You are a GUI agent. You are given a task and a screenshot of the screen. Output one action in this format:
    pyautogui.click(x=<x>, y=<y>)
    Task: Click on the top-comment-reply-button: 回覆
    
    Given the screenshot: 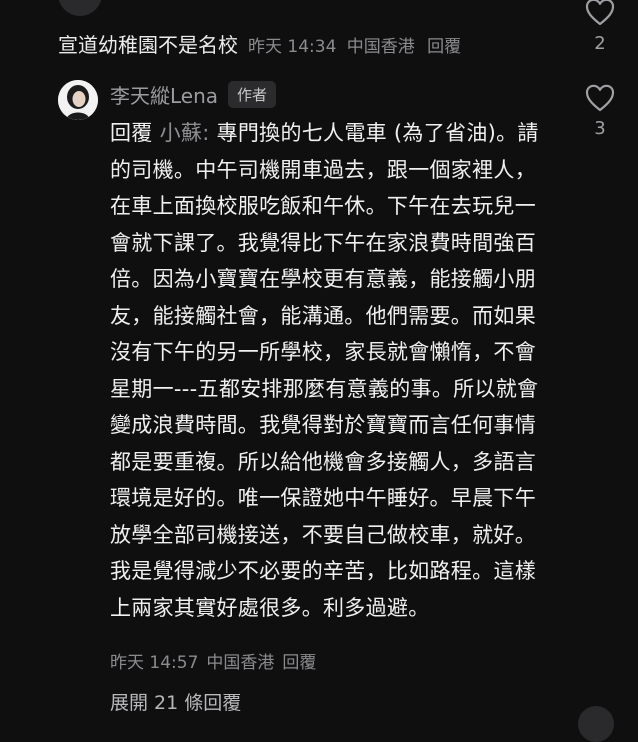 What is the action you would take?
    pyautogui.click(x=444, y=47)
    